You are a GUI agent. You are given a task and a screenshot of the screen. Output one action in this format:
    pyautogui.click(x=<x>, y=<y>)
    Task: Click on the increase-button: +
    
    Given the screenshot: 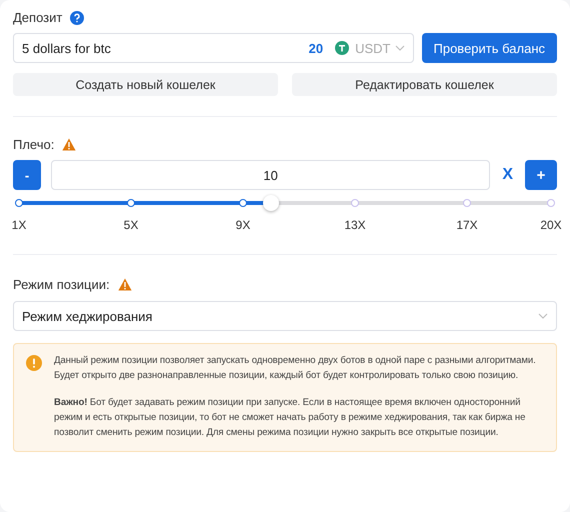 What is the action you would take?
    pyautogui.click(x=541, y=175)
    